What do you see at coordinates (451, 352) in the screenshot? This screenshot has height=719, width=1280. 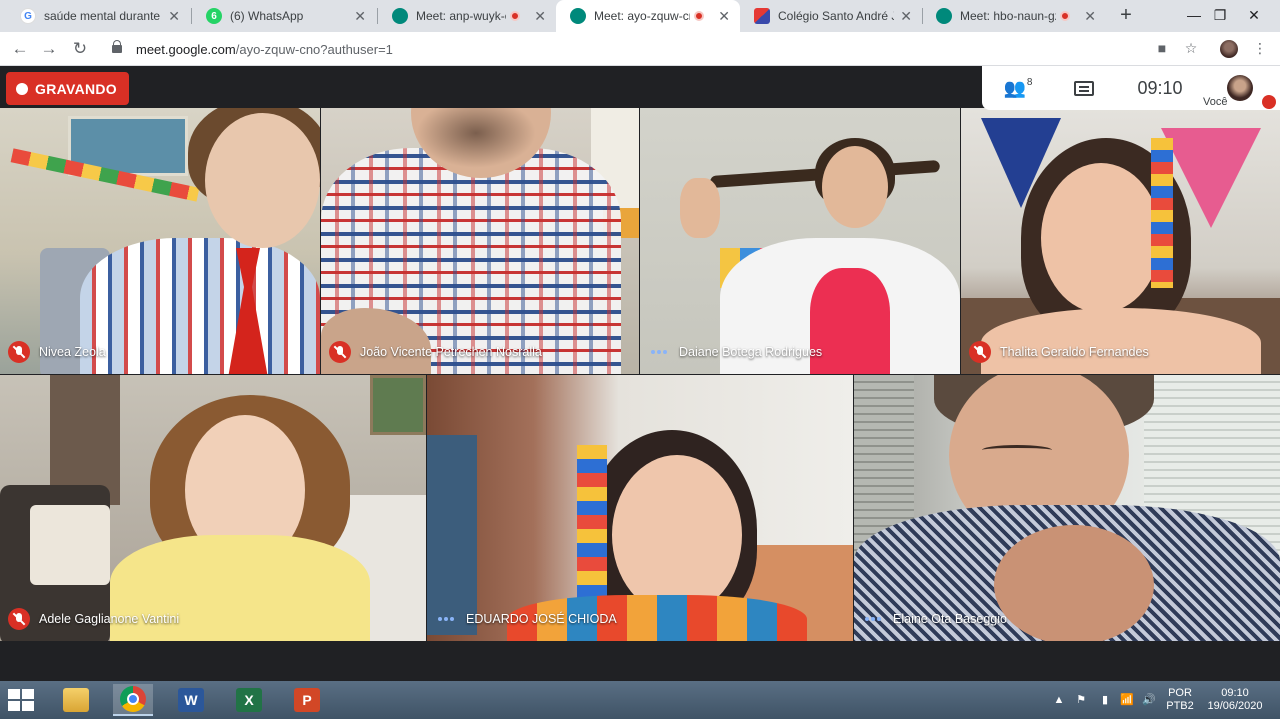 I see `participant-name: João Vicente Petrechen Nosralla` at bounding box center [451, 352].